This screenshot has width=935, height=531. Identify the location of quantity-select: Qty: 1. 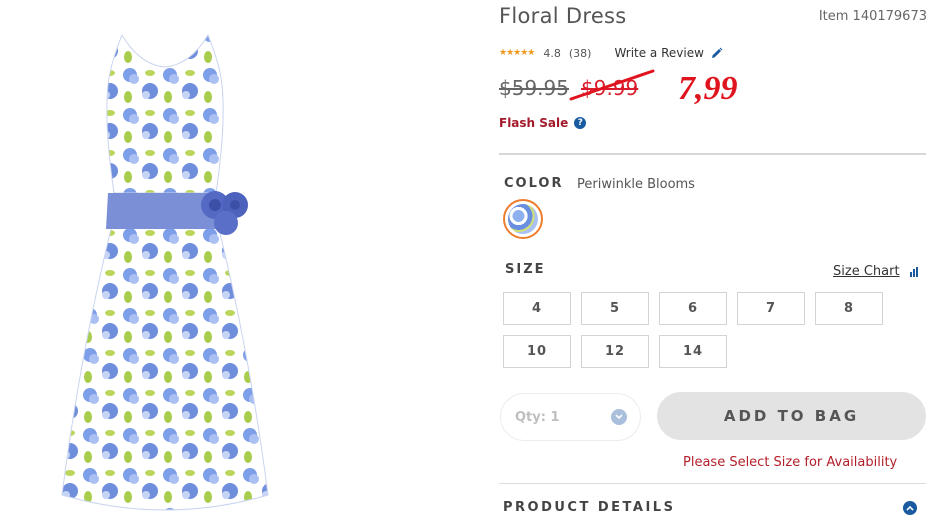
(570, 417).